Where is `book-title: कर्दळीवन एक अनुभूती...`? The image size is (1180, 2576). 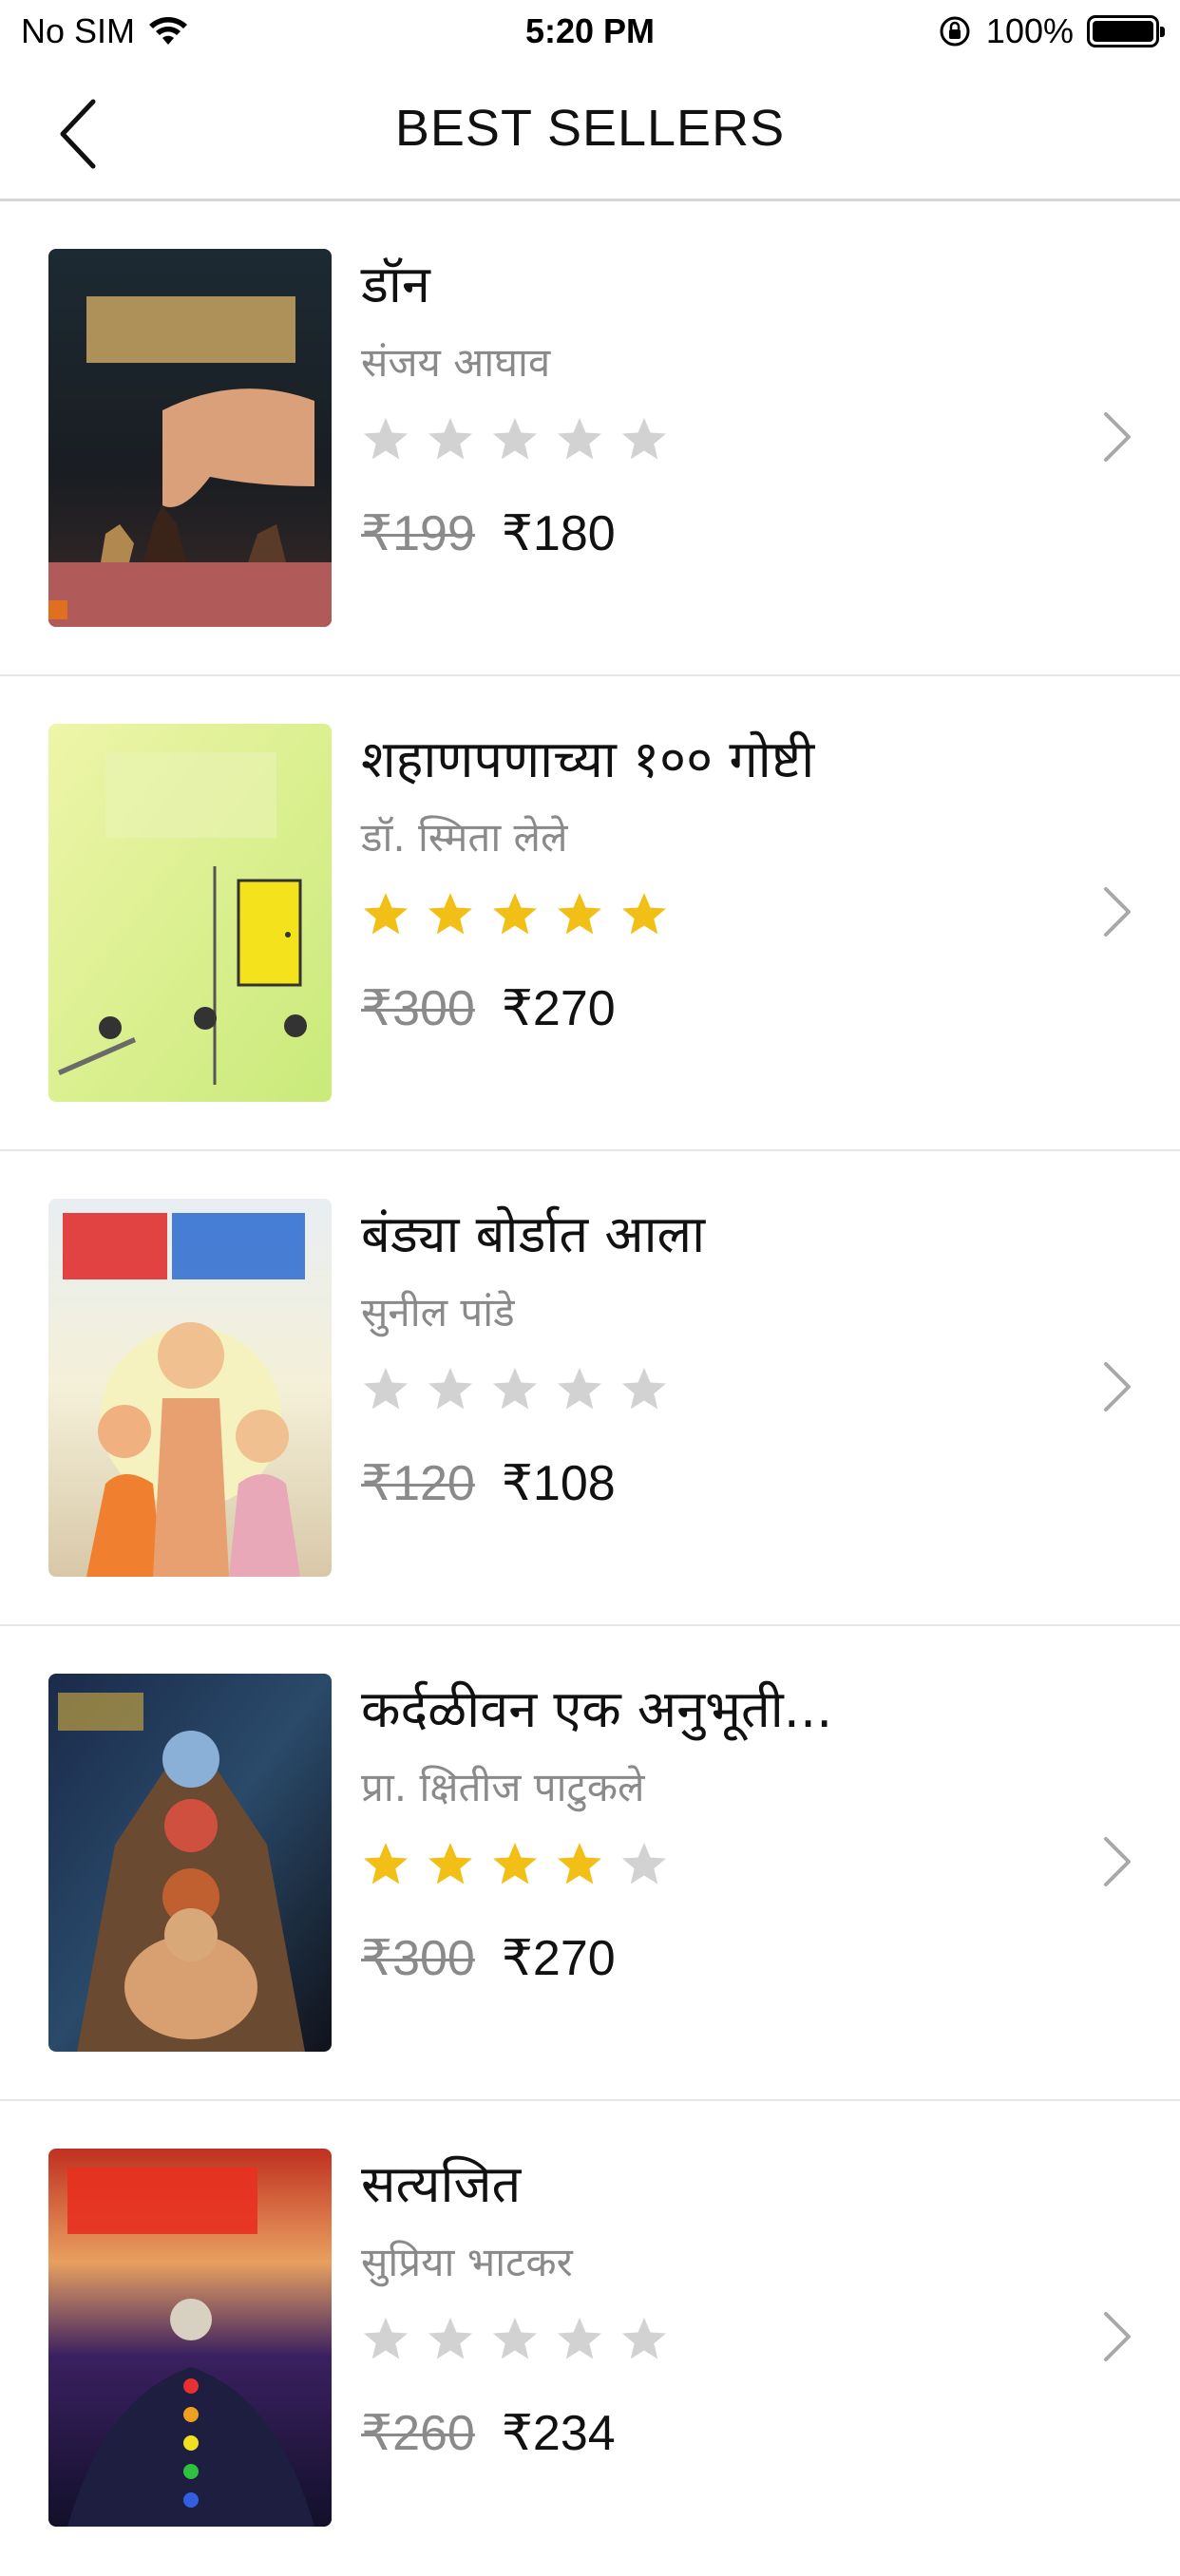 book-title: कर्दळीवन एक अनुभूती... is located at coordinates (597, 1709).